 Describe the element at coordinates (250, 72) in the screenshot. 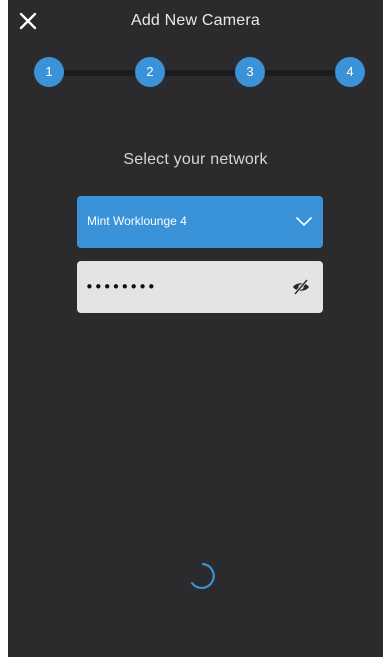

I see `step-3: 3` at that location.